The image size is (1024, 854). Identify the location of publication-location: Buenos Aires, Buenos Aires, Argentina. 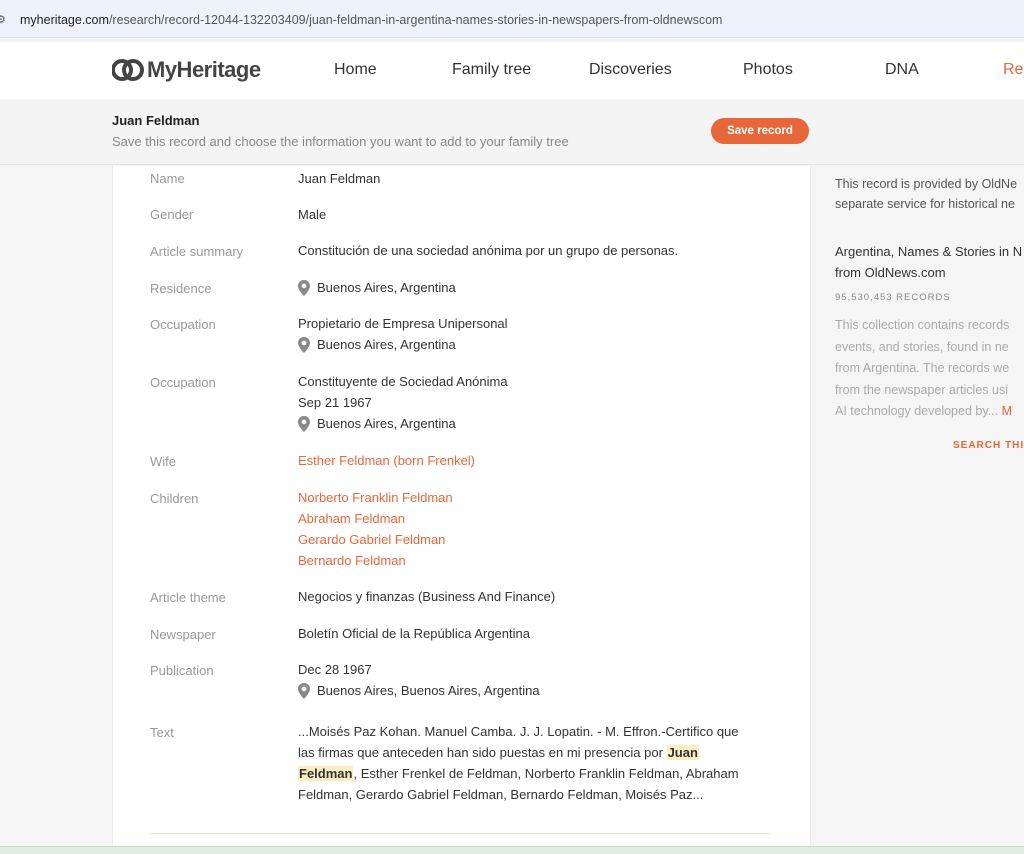
(419, 690).